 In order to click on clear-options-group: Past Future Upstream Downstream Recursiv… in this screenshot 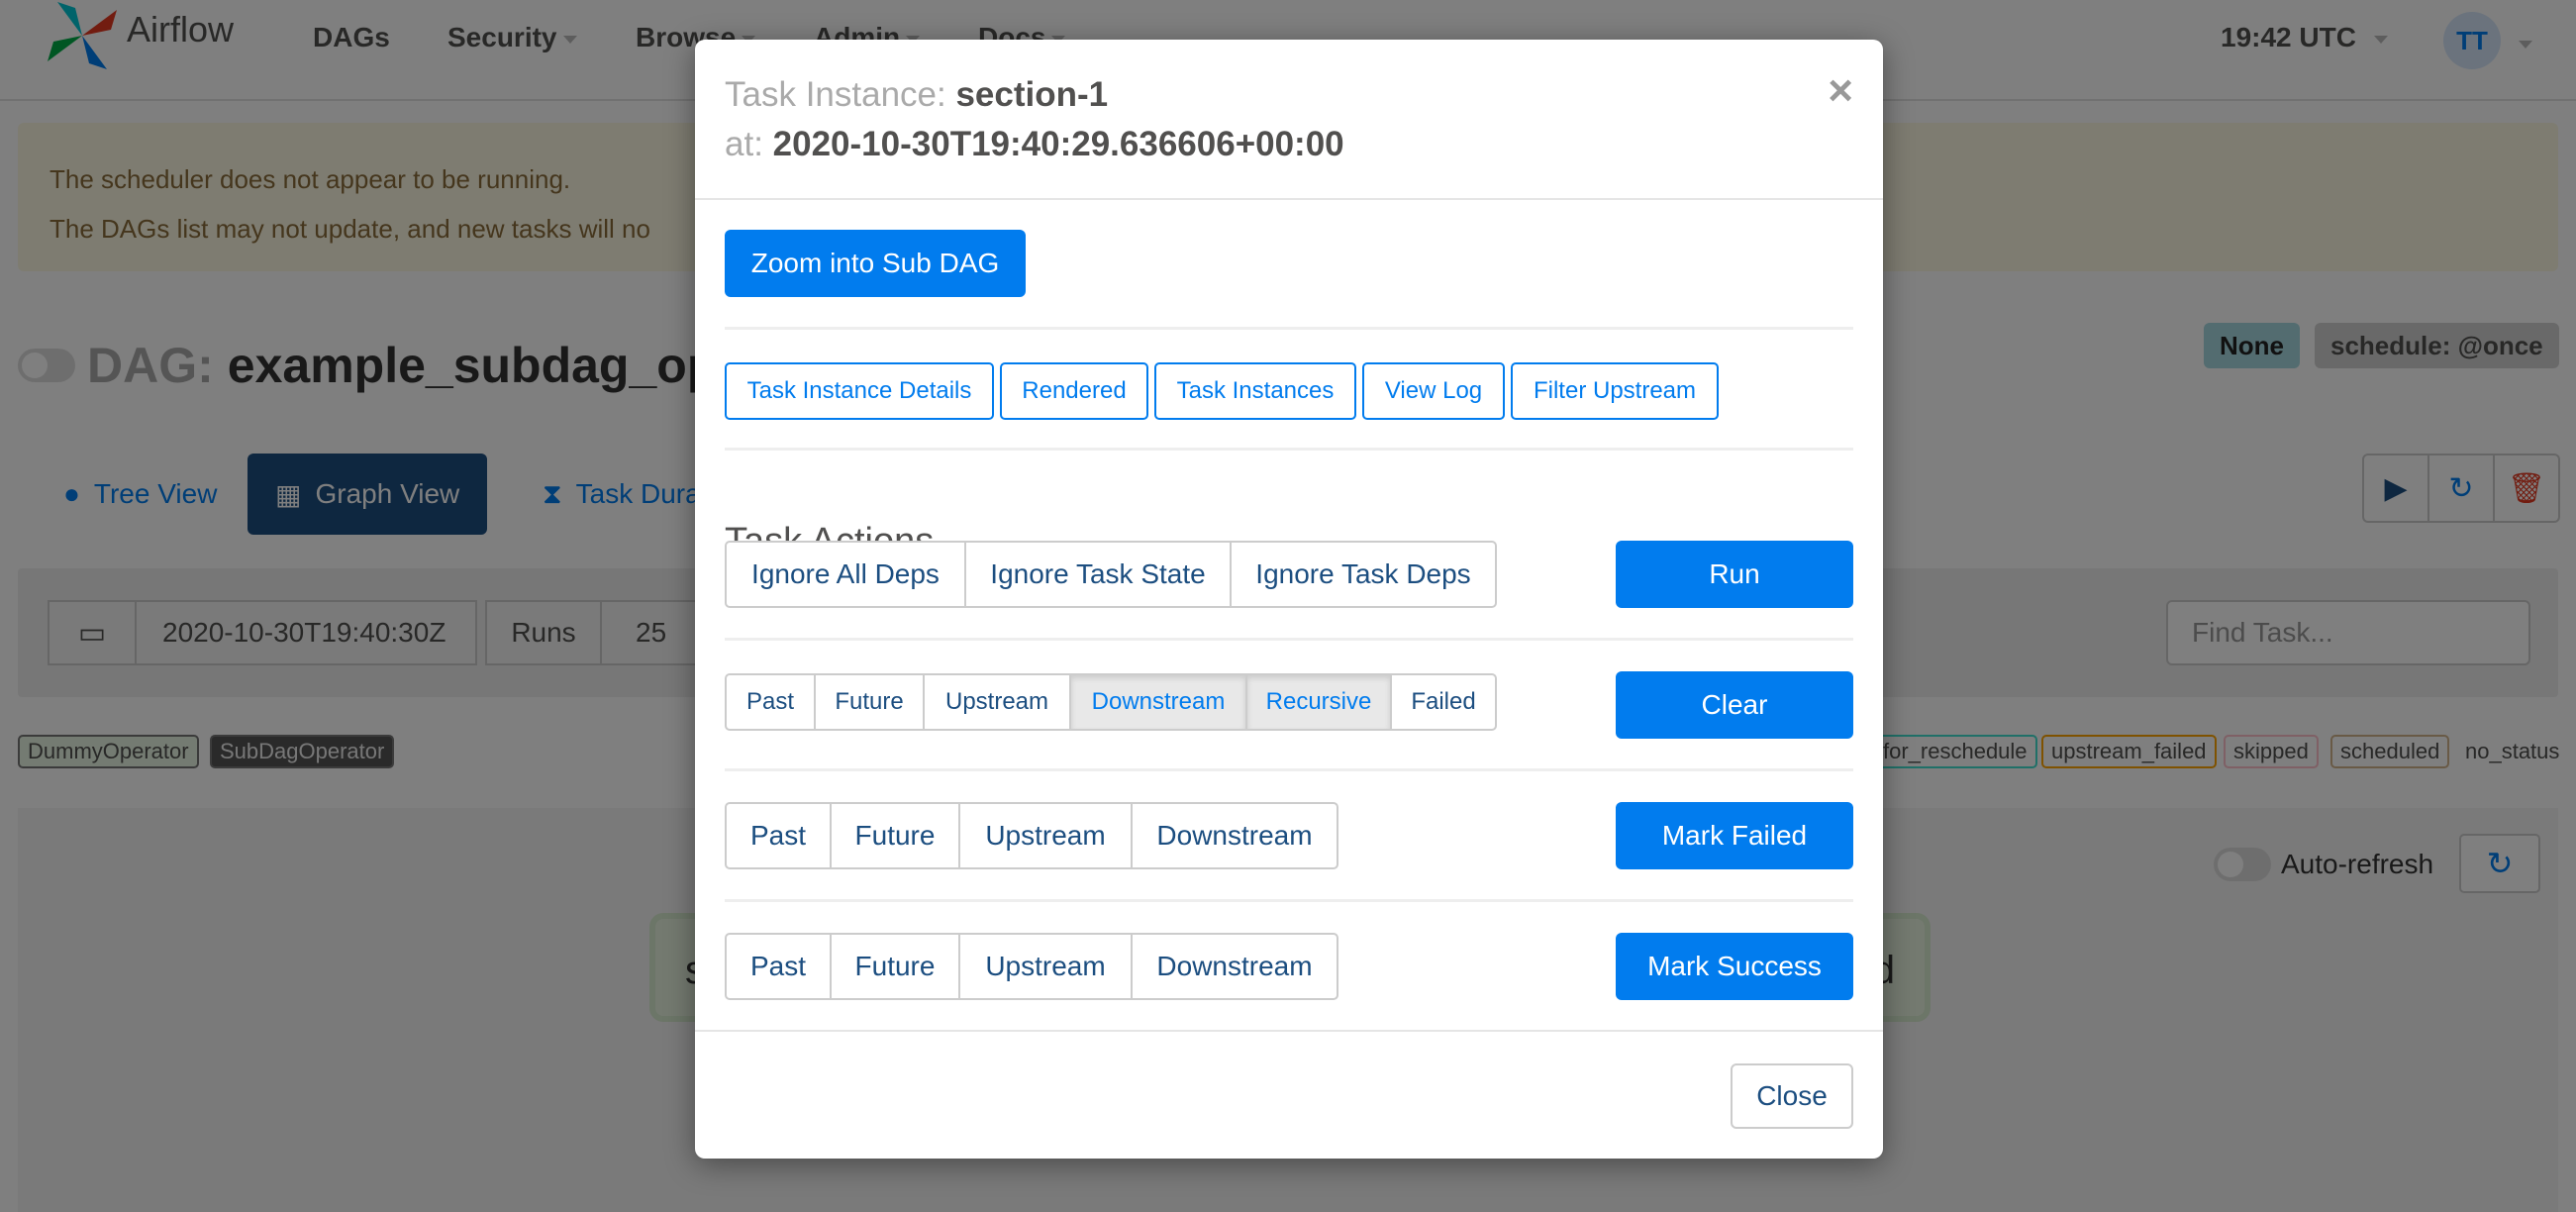, I will do `click(1111, 702)`.